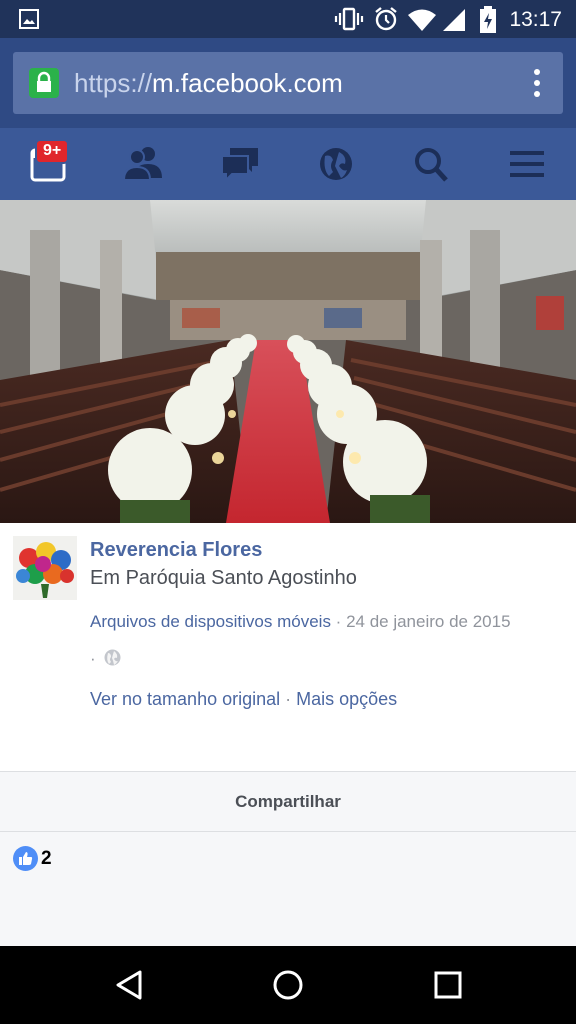  I want to click on share-bar: Compartilhar, so click(288, 802).